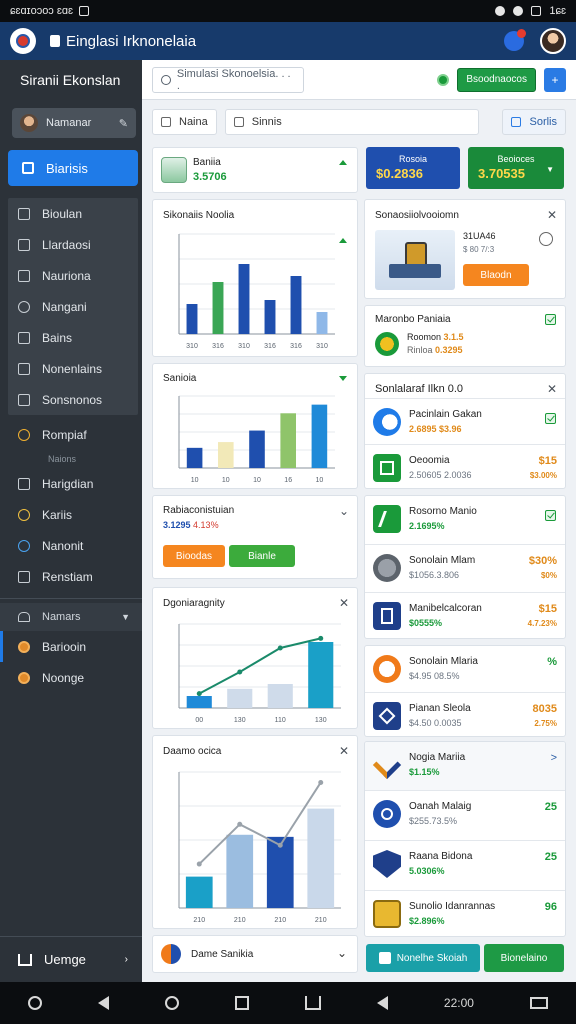 Image resolution: width=576 pixels, height=1024 pixels. What do you see at coordinates (496, 275) in the screenshot?
I see `product-button: Blaodn` at bounding box center [496, 275].